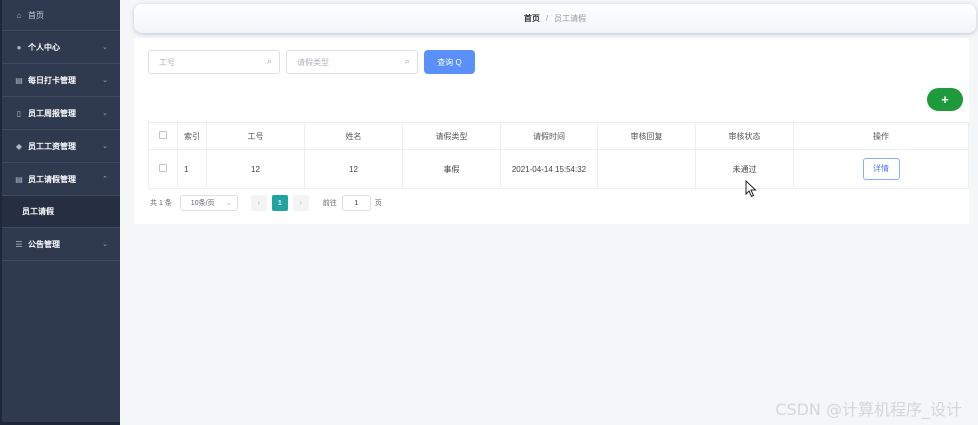  I want to click on sidebar-item-label: 首页, so click(36, 15).